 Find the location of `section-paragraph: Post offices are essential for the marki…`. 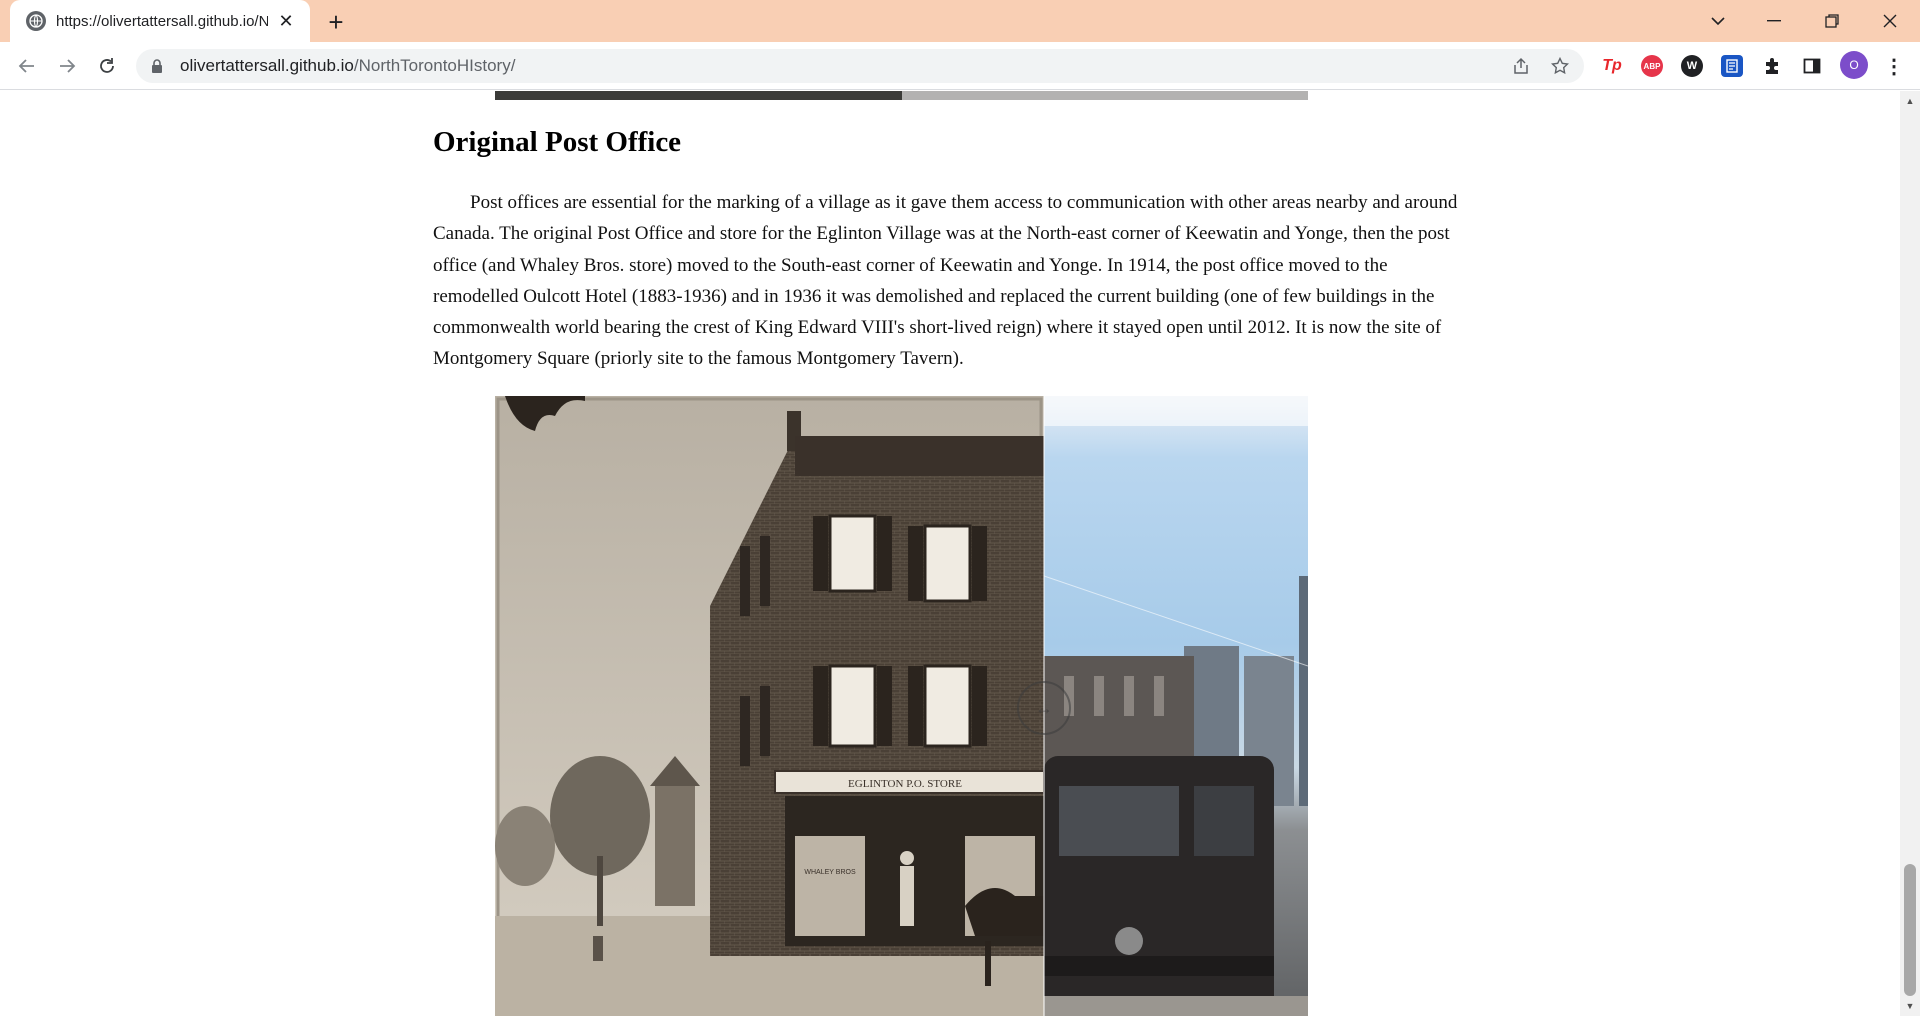

section-paragraph: Post offices are essential for the marki… is located at coordinates (945, 281).